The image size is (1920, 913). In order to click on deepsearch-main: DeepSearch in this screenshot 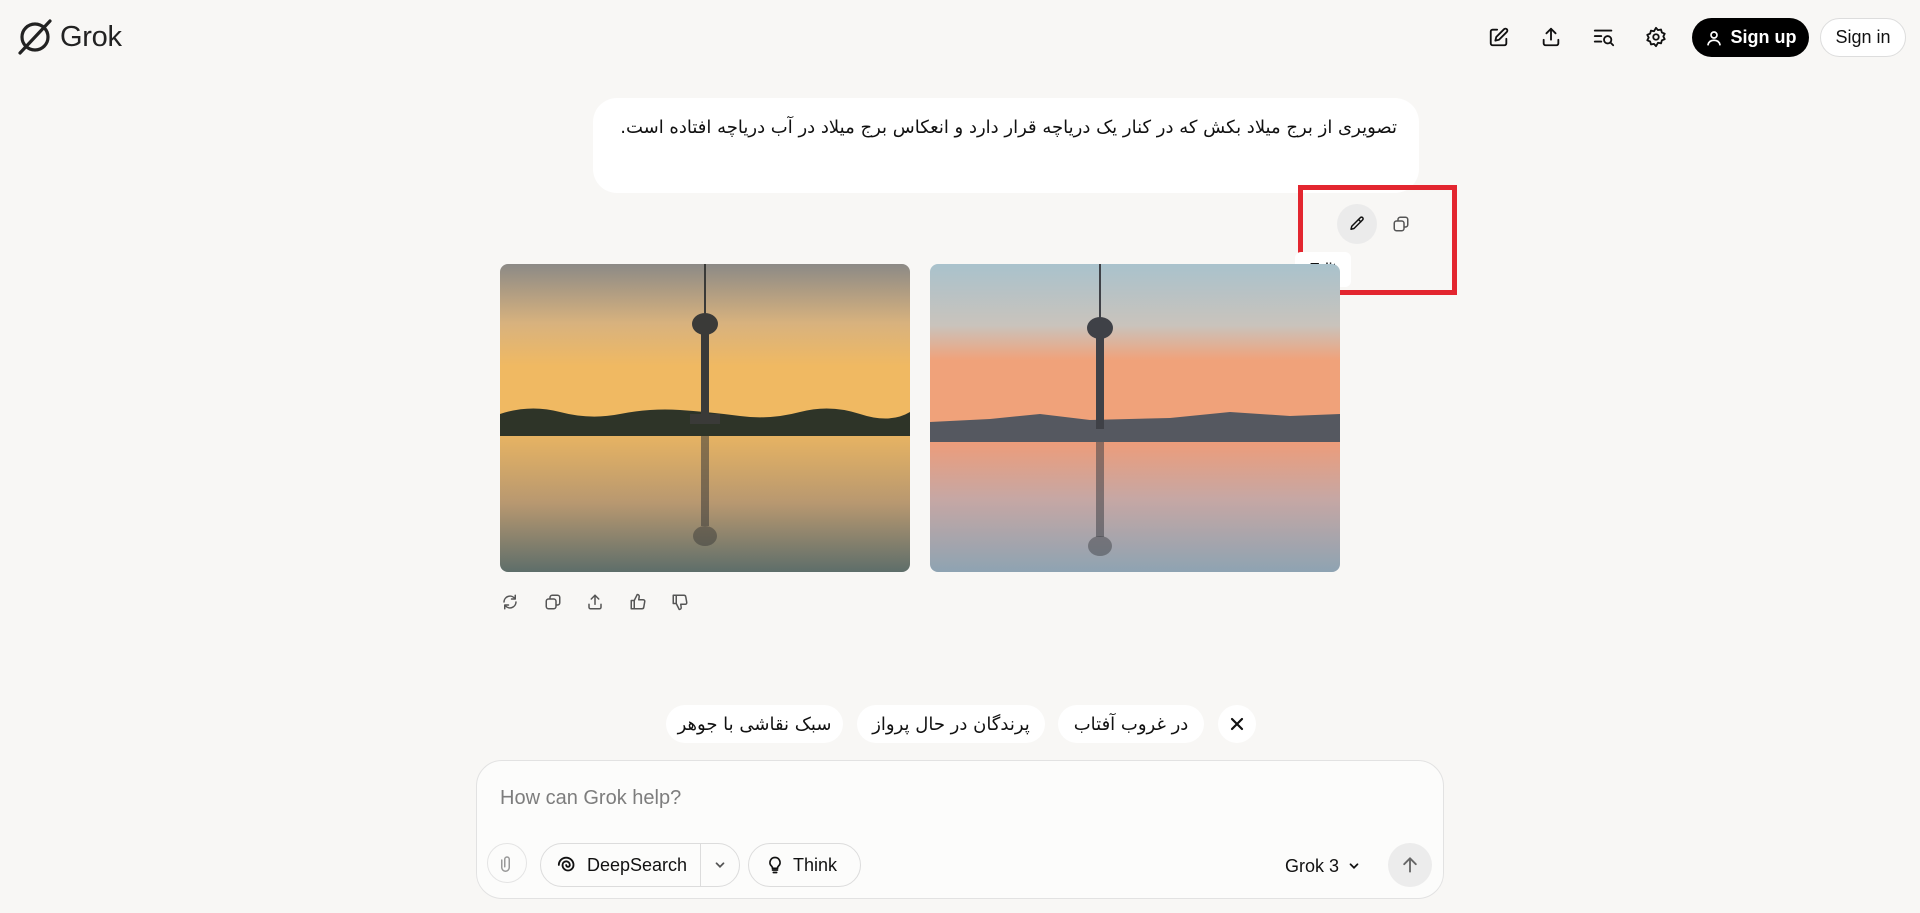, I will do `click(620, 865)`.